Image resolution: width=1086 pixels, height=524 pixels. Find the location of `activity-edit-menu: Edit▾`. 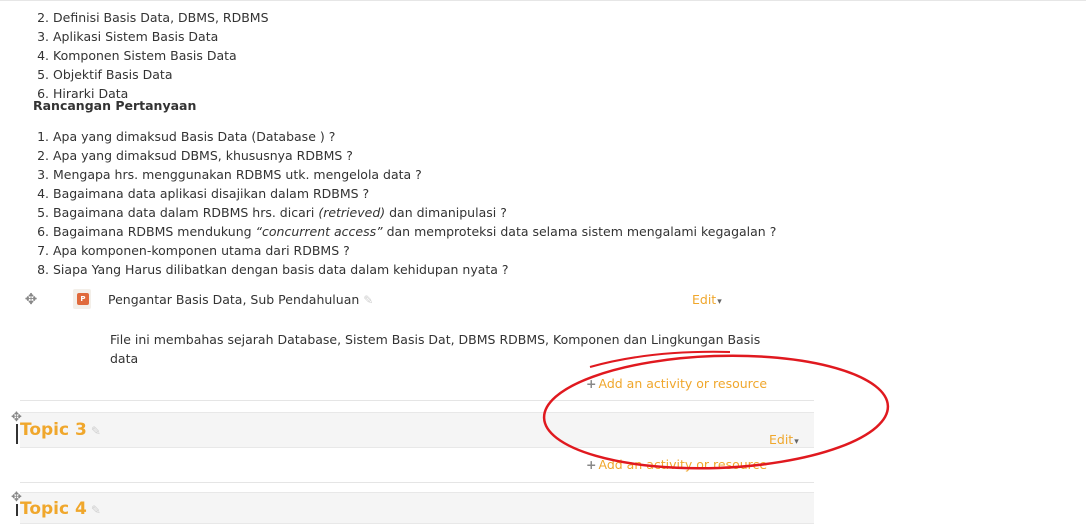

activity-edit-menu: Edit▾ is located at coordinates (707, 299).